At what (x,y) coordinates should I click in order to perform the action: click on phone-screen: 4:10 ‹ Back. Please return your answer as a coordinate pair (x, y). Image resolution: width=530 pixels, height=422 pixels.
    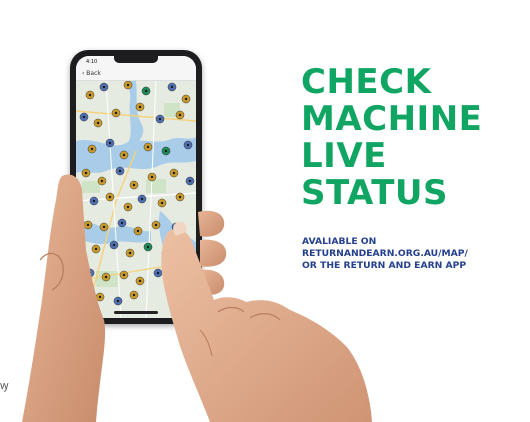
    Looking at the image, I should click on (136, 187).